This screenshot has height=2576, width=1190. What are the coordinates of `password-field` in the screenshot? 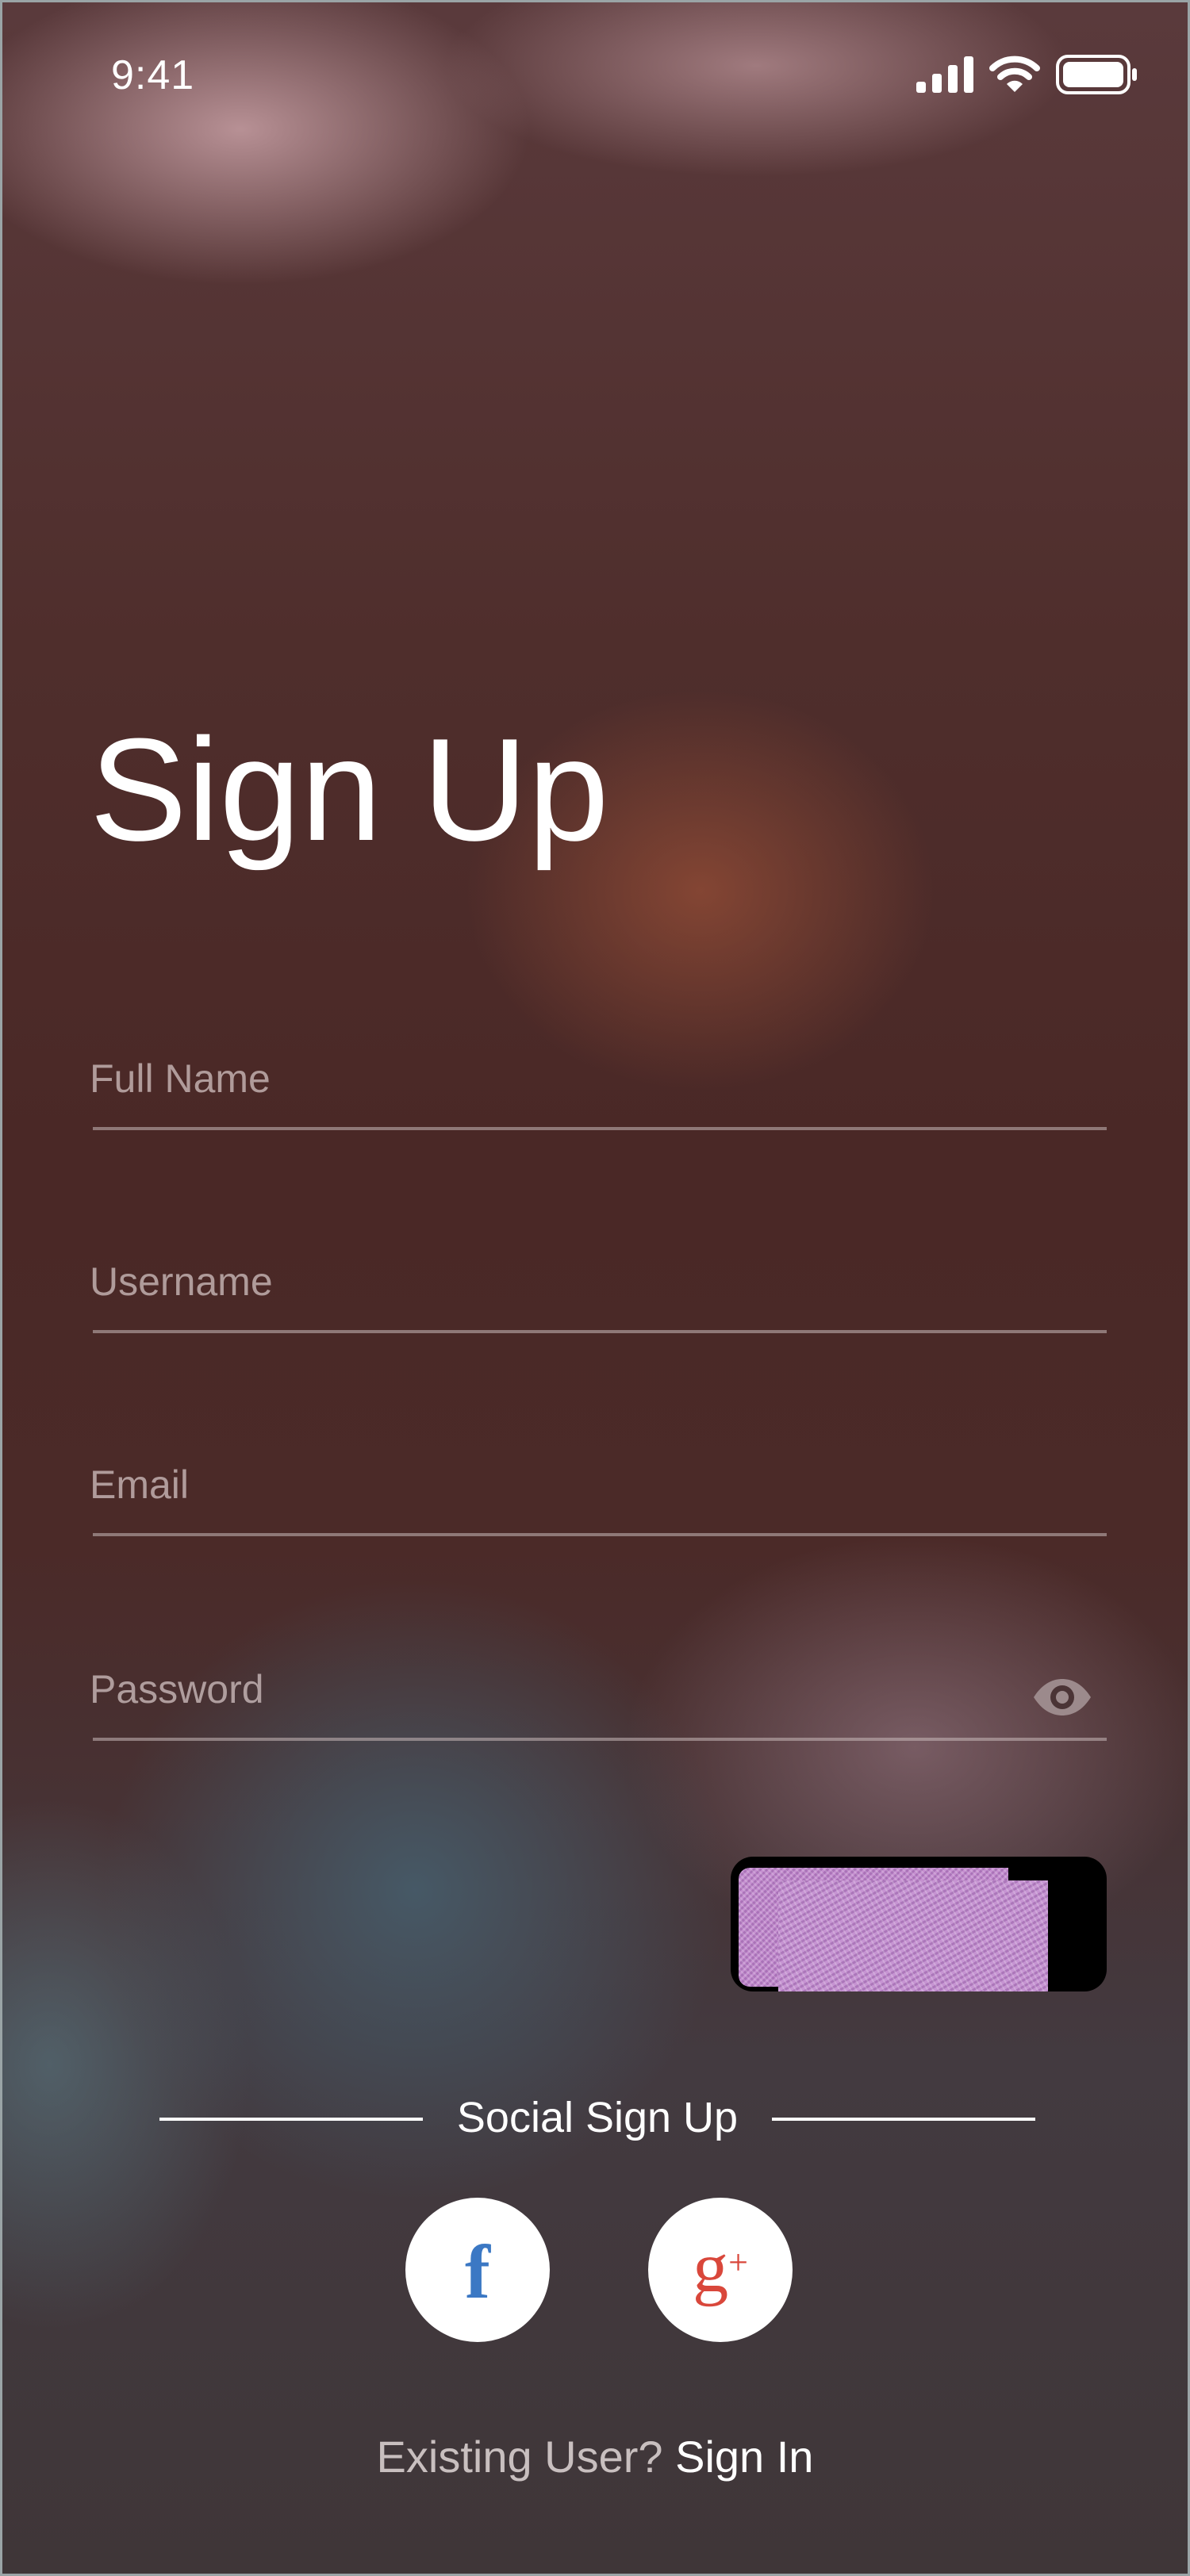 It's located at (598, 1694).